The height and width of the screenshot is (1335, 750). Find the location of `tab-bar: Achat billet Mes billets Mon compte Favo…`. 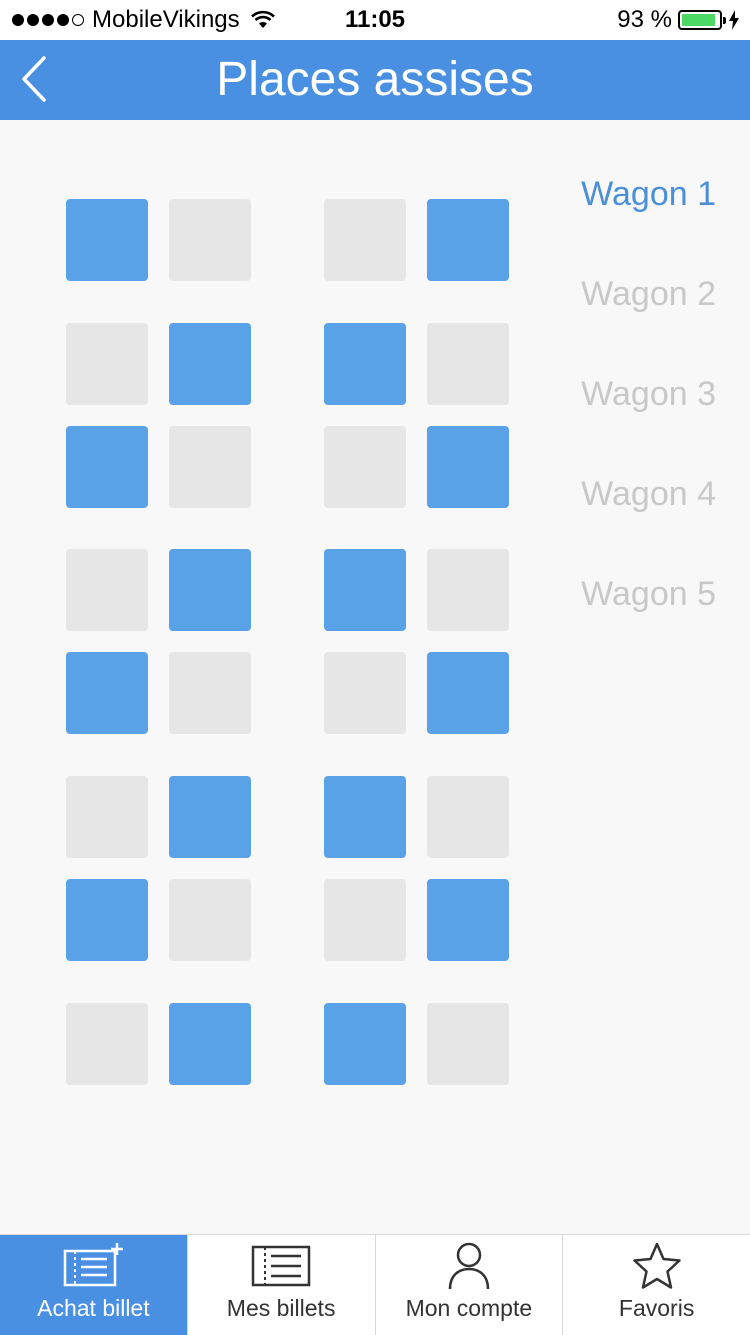

tab-bar: Achat billet Mes billets Mon compte Favo… is located at coordinates (375, 1284).